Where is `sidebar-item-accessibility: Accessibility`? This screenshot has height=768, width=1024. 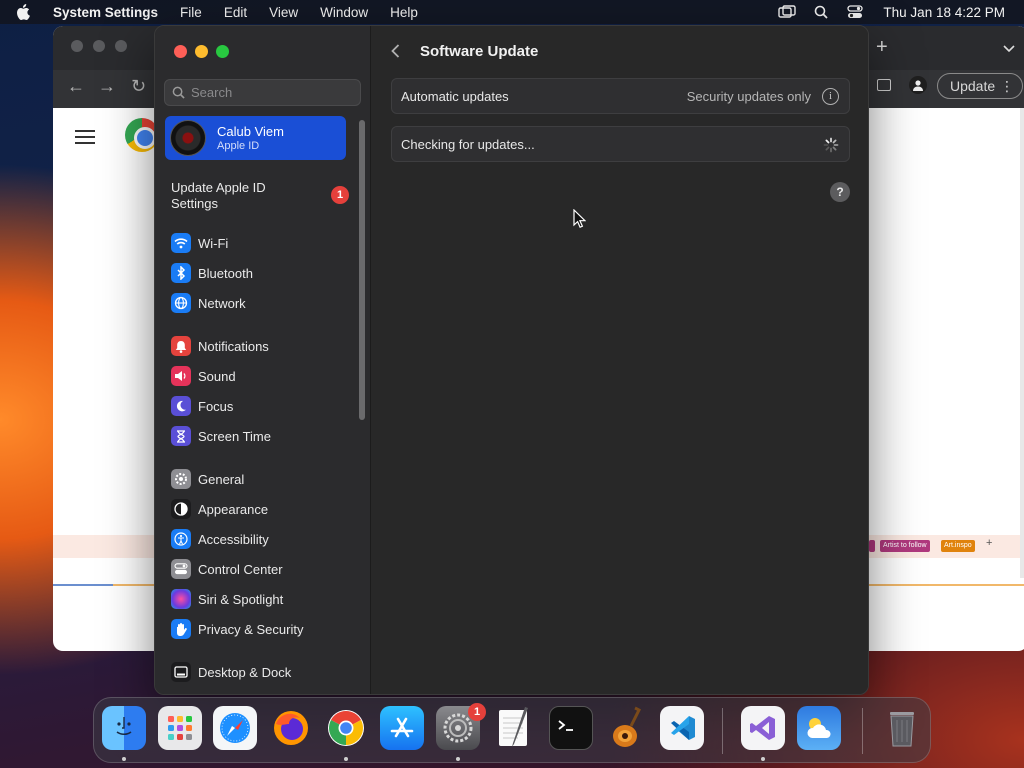 sidebar-item-accessibility: Accessibility is located at coordinates (261, 539).